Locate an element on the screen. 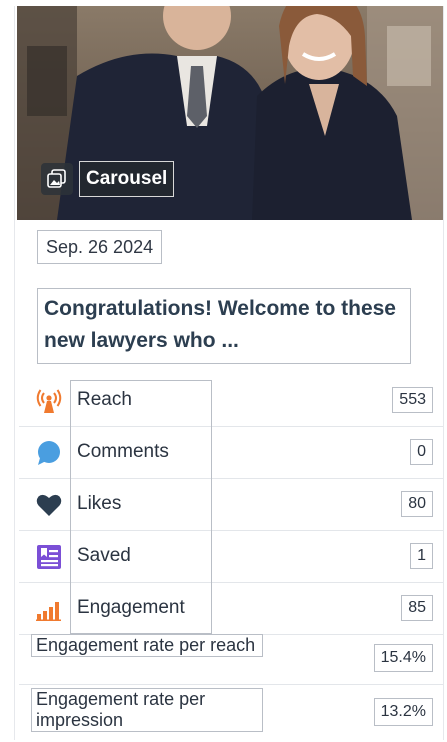 The image size is (447, 742). metric-value-reach: 553 is located at coordinates (412, 400).